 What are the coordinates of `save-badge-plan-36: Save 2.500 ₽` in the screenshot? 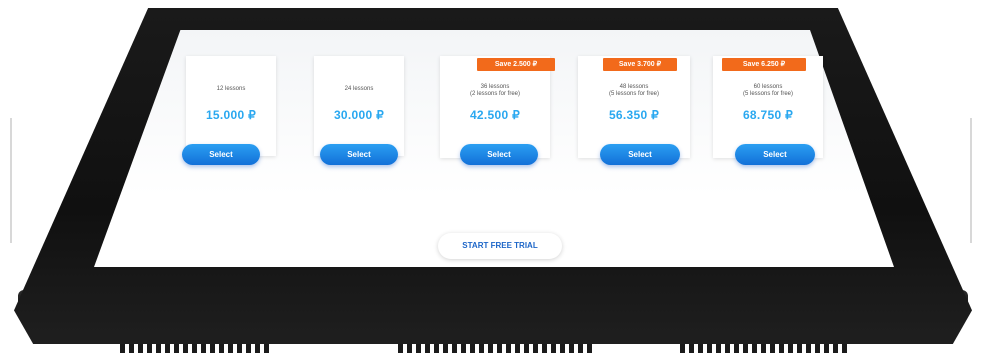 It's located at (516, 64).